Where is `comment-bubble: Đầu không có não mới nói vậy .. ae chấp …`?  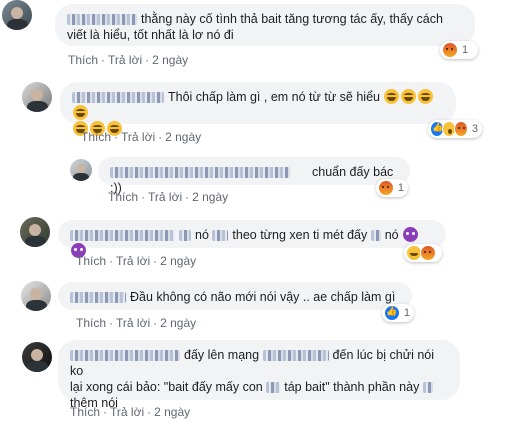 comment-bubble: Đầu không có não mới nói vậy .. ae chấp … is located at coordinates (235, 296).